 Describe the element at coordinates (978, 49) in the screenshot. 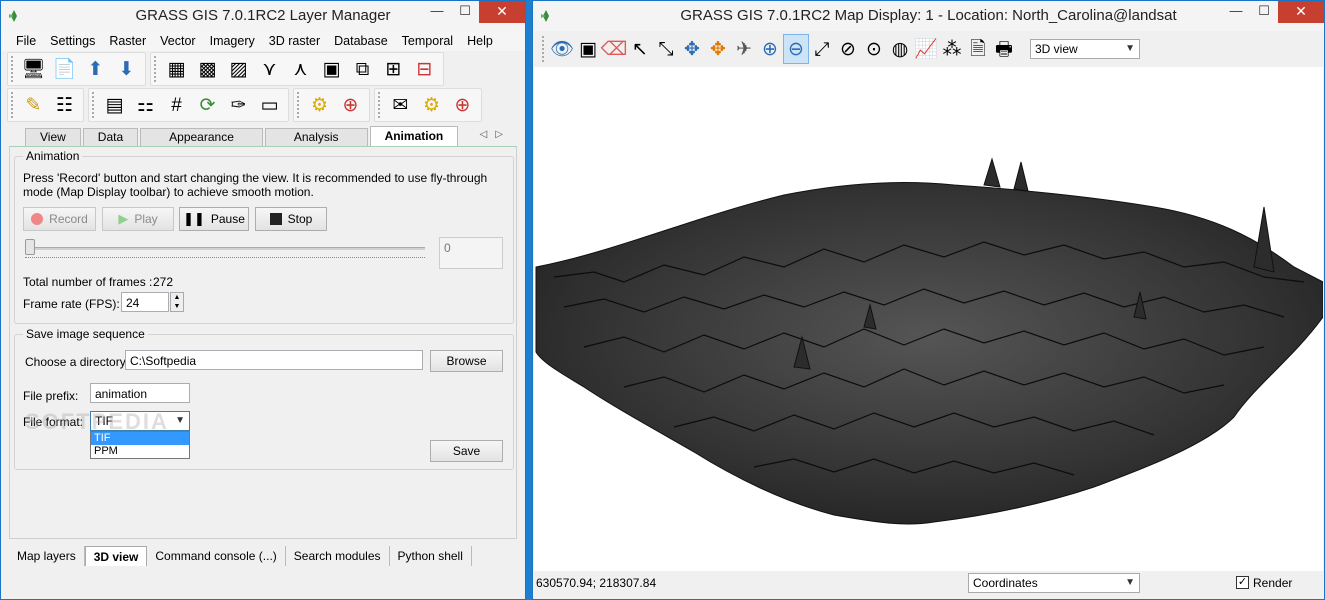

I see `save-display-icon: 🗎` at that location.